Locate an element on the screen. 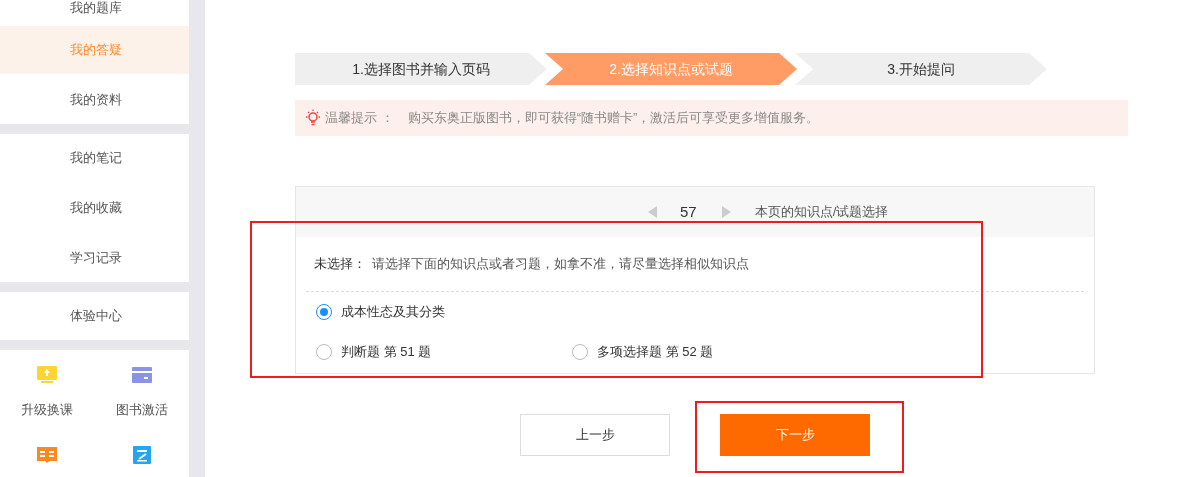 The width and height of the screenshot is (1196, 477). previous-page-icon is located at coordinates (653, 212).